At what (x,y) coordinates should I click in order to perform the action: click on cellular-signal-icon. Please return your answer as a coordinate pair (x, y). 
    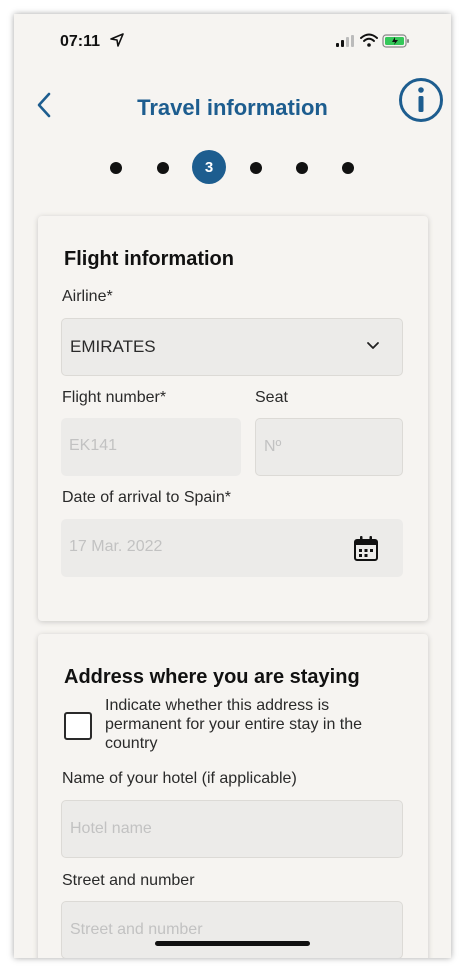
    Looking at the image, I should click on (345, 41).